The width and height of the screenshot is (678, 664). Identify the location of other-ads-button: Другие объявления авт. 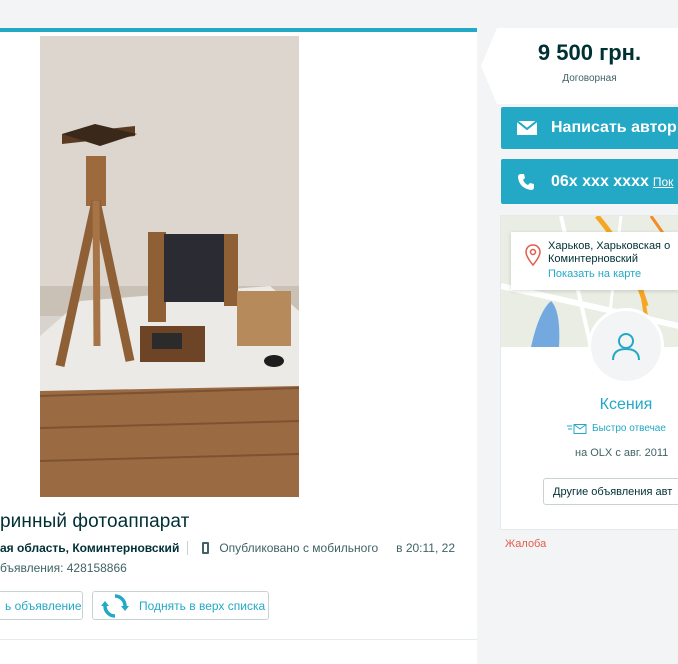
(610, 491).